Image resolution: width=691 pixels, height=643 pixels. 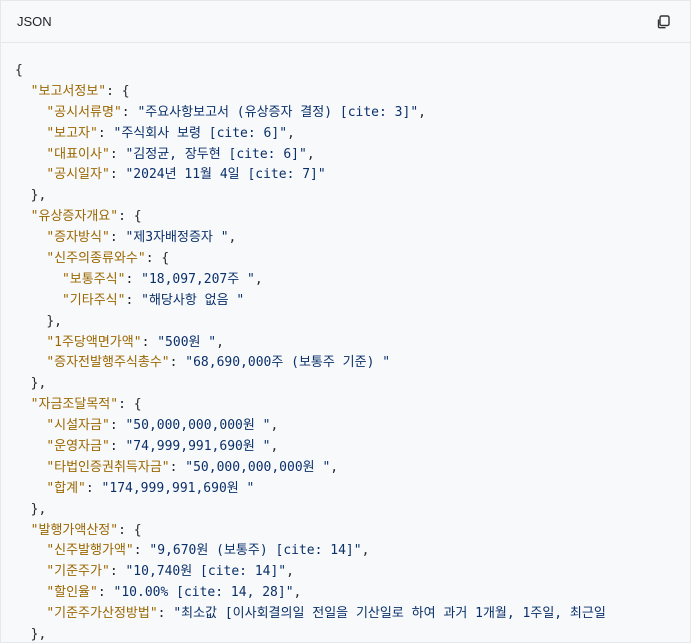 What do you see at coordinates (78, 238) in the screenshot?
I see `json-key: "증자방식"` at bounding box center [78, 238].